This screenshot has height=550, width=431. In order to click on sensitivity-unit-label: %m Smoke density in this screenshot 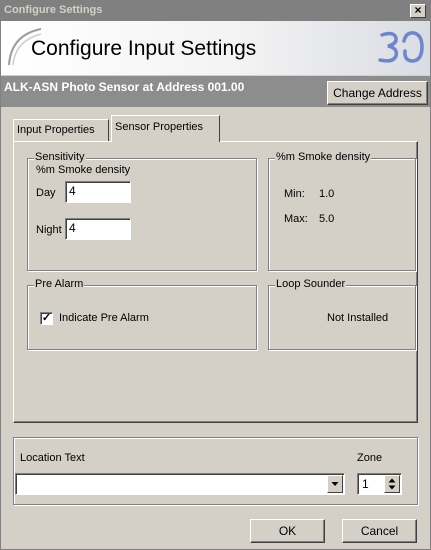, I will do `click(83, 170)`.